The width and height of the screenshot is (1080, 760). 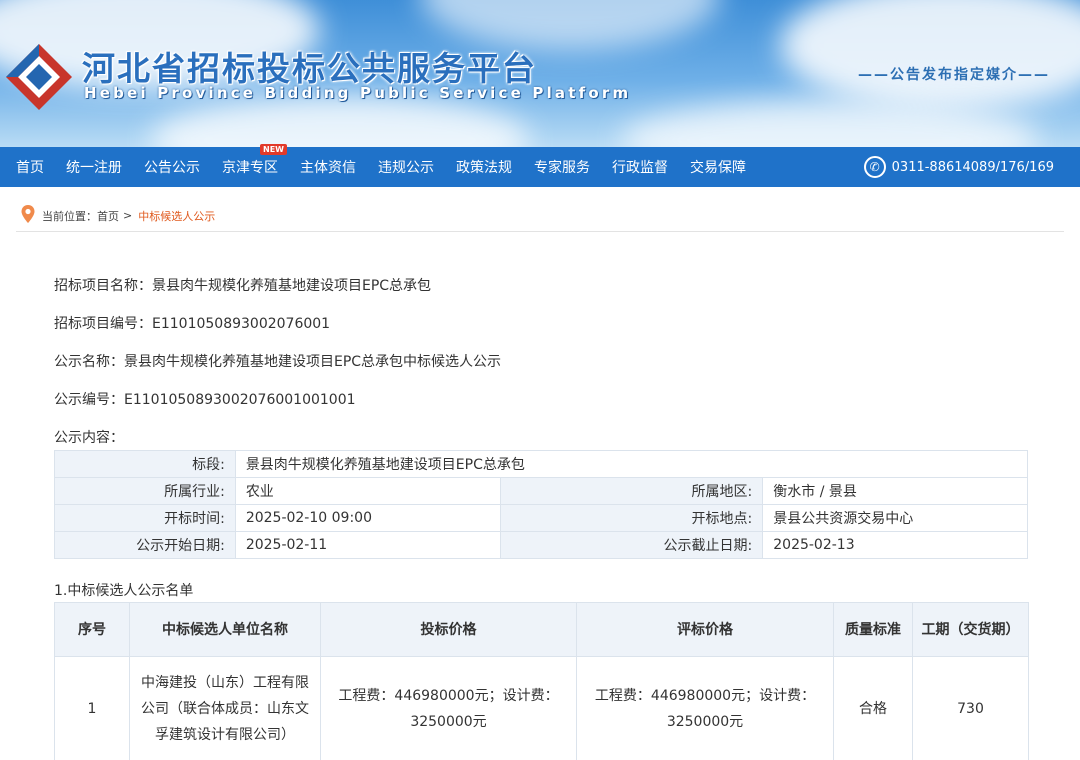 I want to click on new-badge: NEW, so click(x=273, y=149).